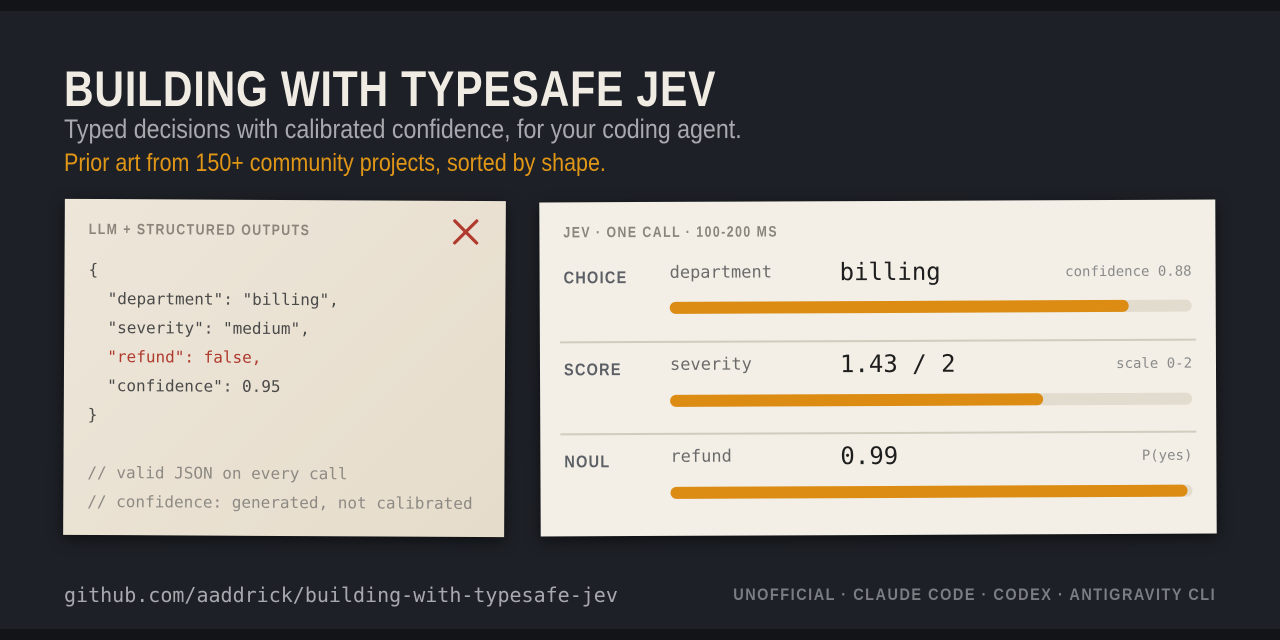 This screenshot has width=1280, height=640. Describe the element at coordinates (1128, 272) in the screenshot. I see `field-meta: confidence 0.88` at that location.